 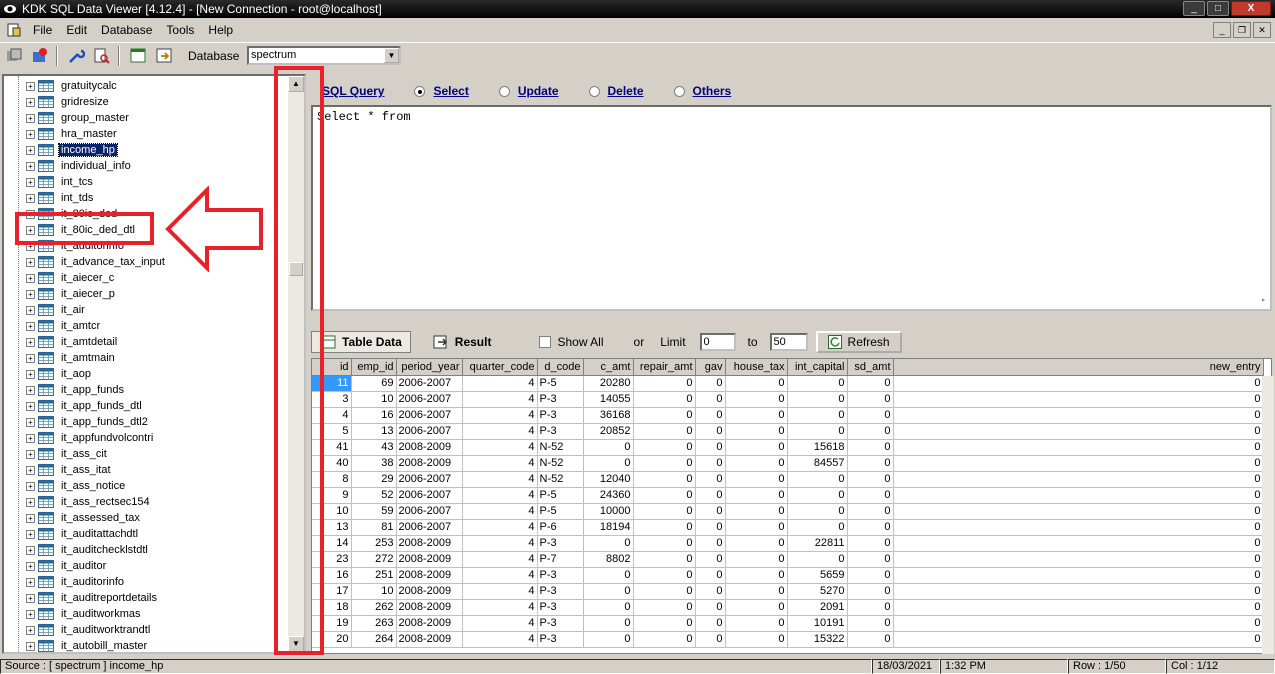 What do you see at coordinates (56, 310) in the screenshot?
I see `tree-item: + it_air` at bounding box center [56, 310].